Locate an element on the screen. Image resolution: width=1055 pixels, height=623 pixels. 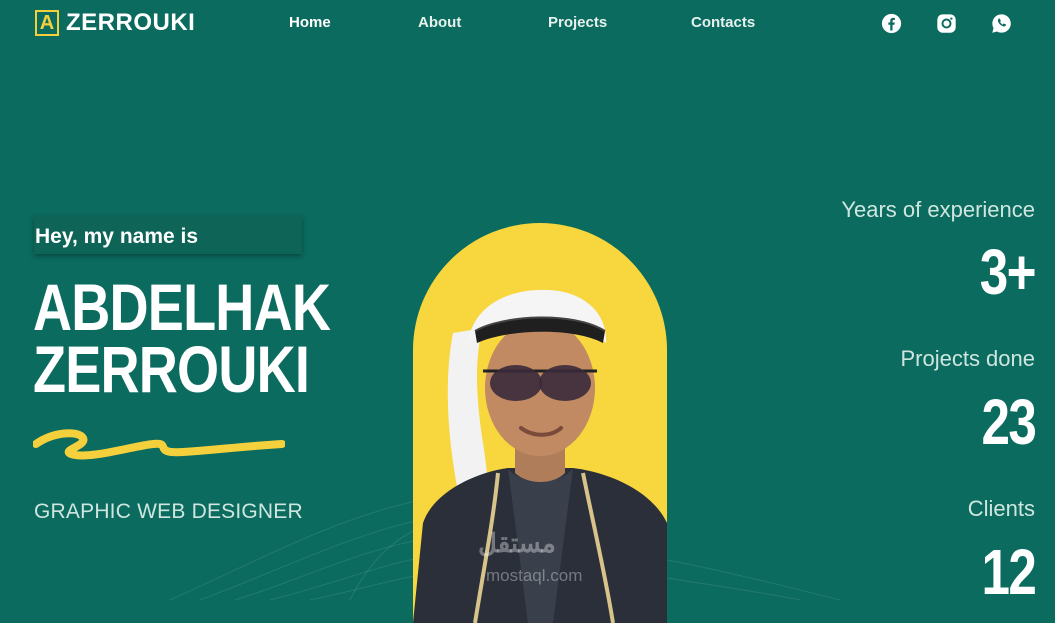
watermark-latin: mostaql.com is located at coordinates (534, 575).